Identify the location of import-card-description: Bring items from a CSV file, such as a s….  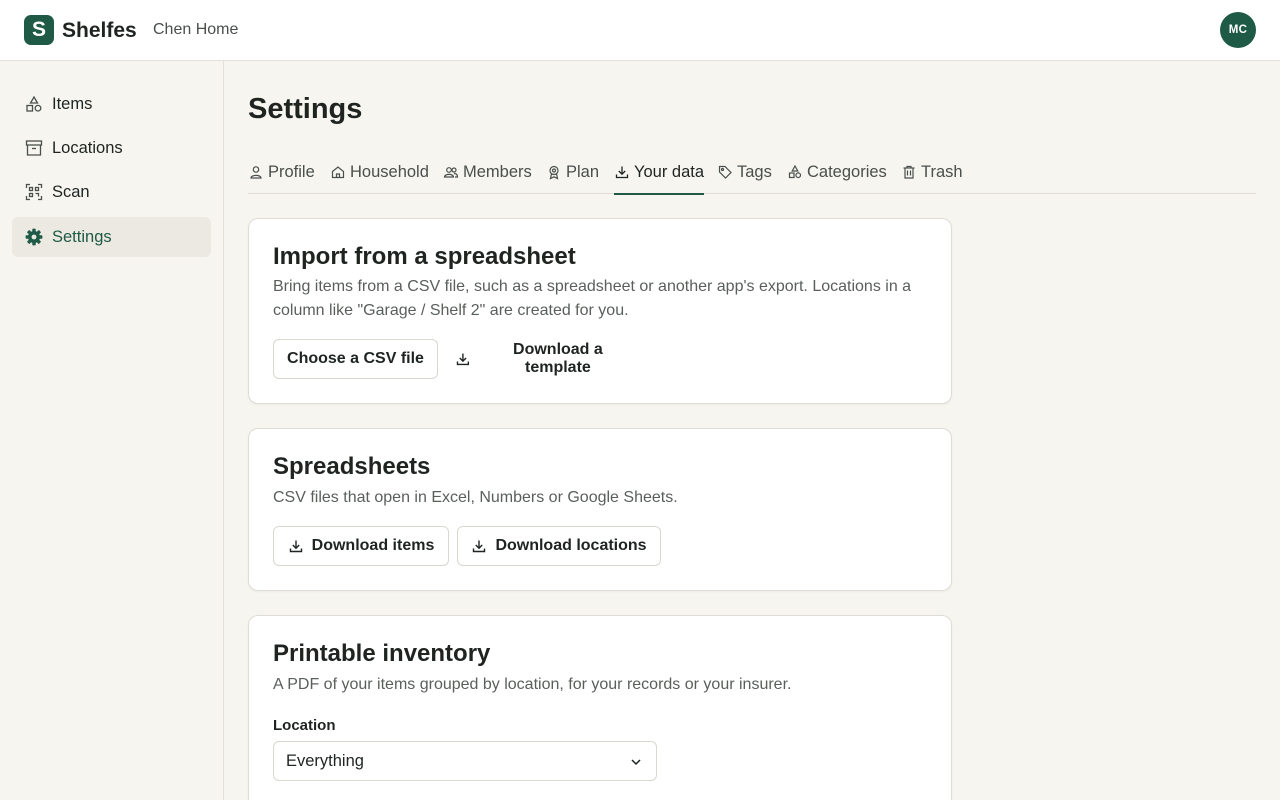
(592, 298).